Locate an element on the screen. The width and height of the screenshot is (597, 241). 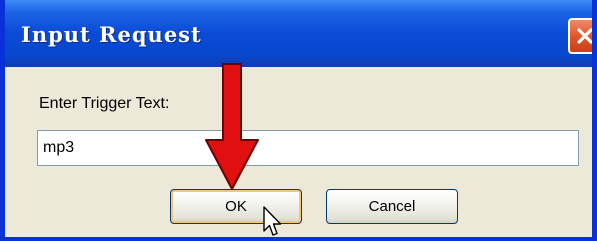
close-x-icon is located at coordinates (584, 36).